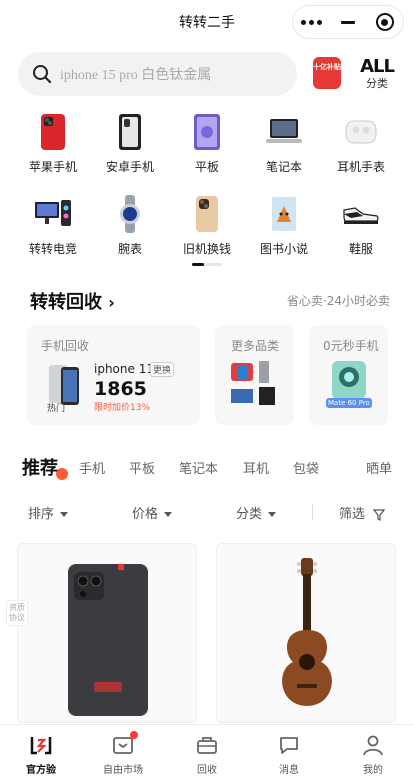  I want to click on search-bar: iphone 15 pro 白色钛金属, so click(157, 74).